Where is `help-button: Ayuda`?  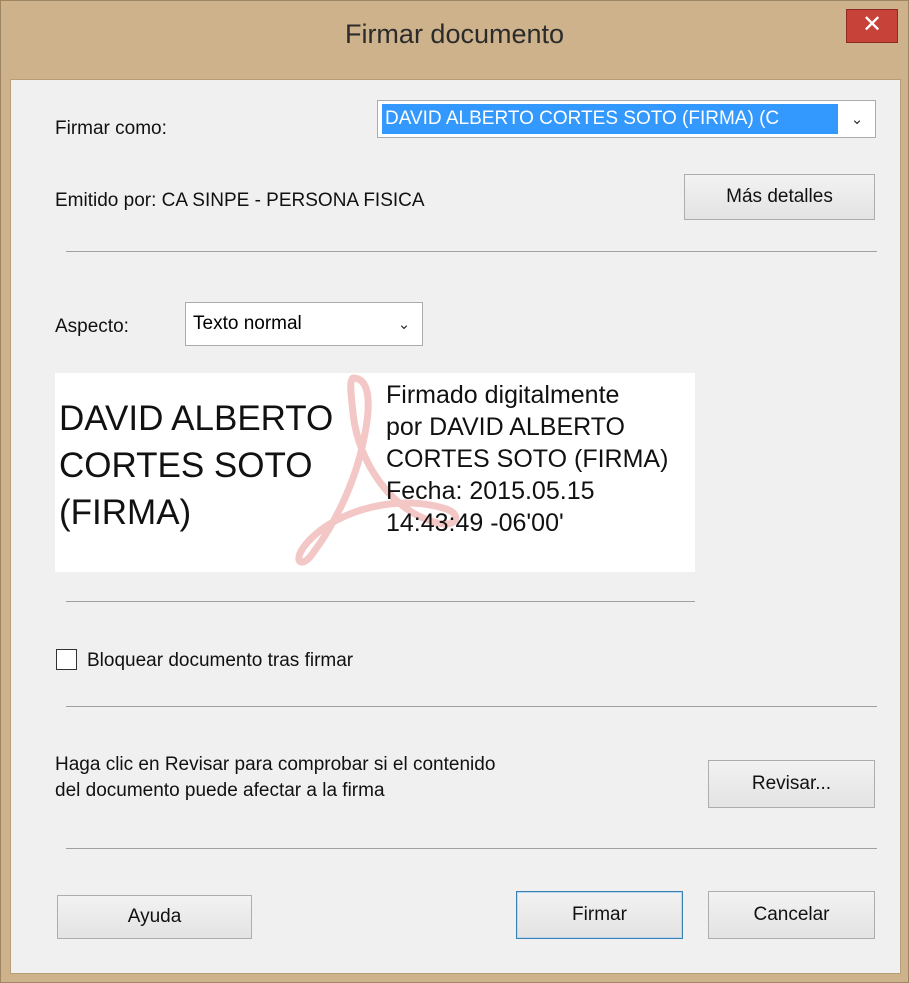
help-button: Ayuda is located at coordinates (154, 917).